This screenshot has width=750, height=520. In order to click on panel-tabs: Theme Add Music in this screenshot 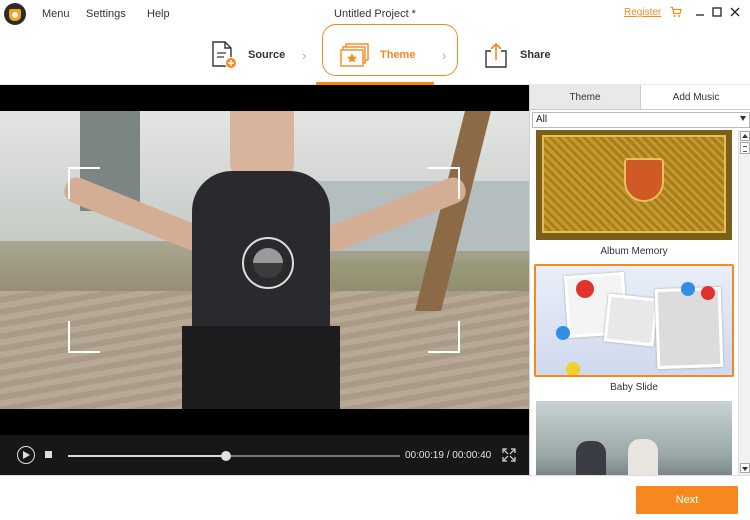, I will do `click(640, 97)`.